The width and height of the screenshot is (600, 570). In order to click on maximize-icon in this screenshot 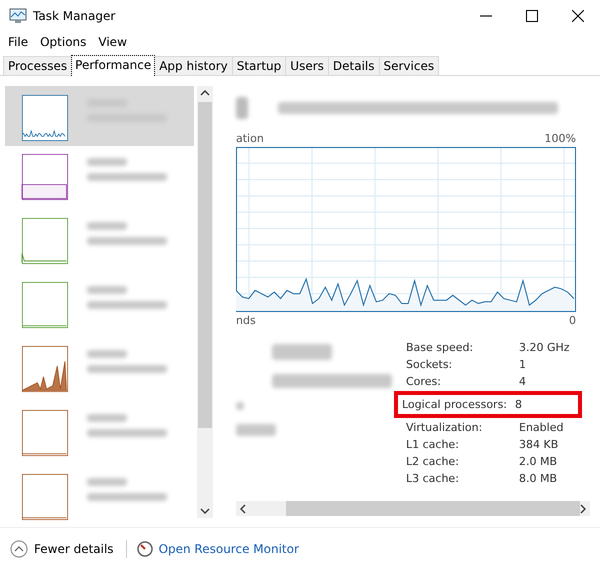, I will do `click(532, 16)`.